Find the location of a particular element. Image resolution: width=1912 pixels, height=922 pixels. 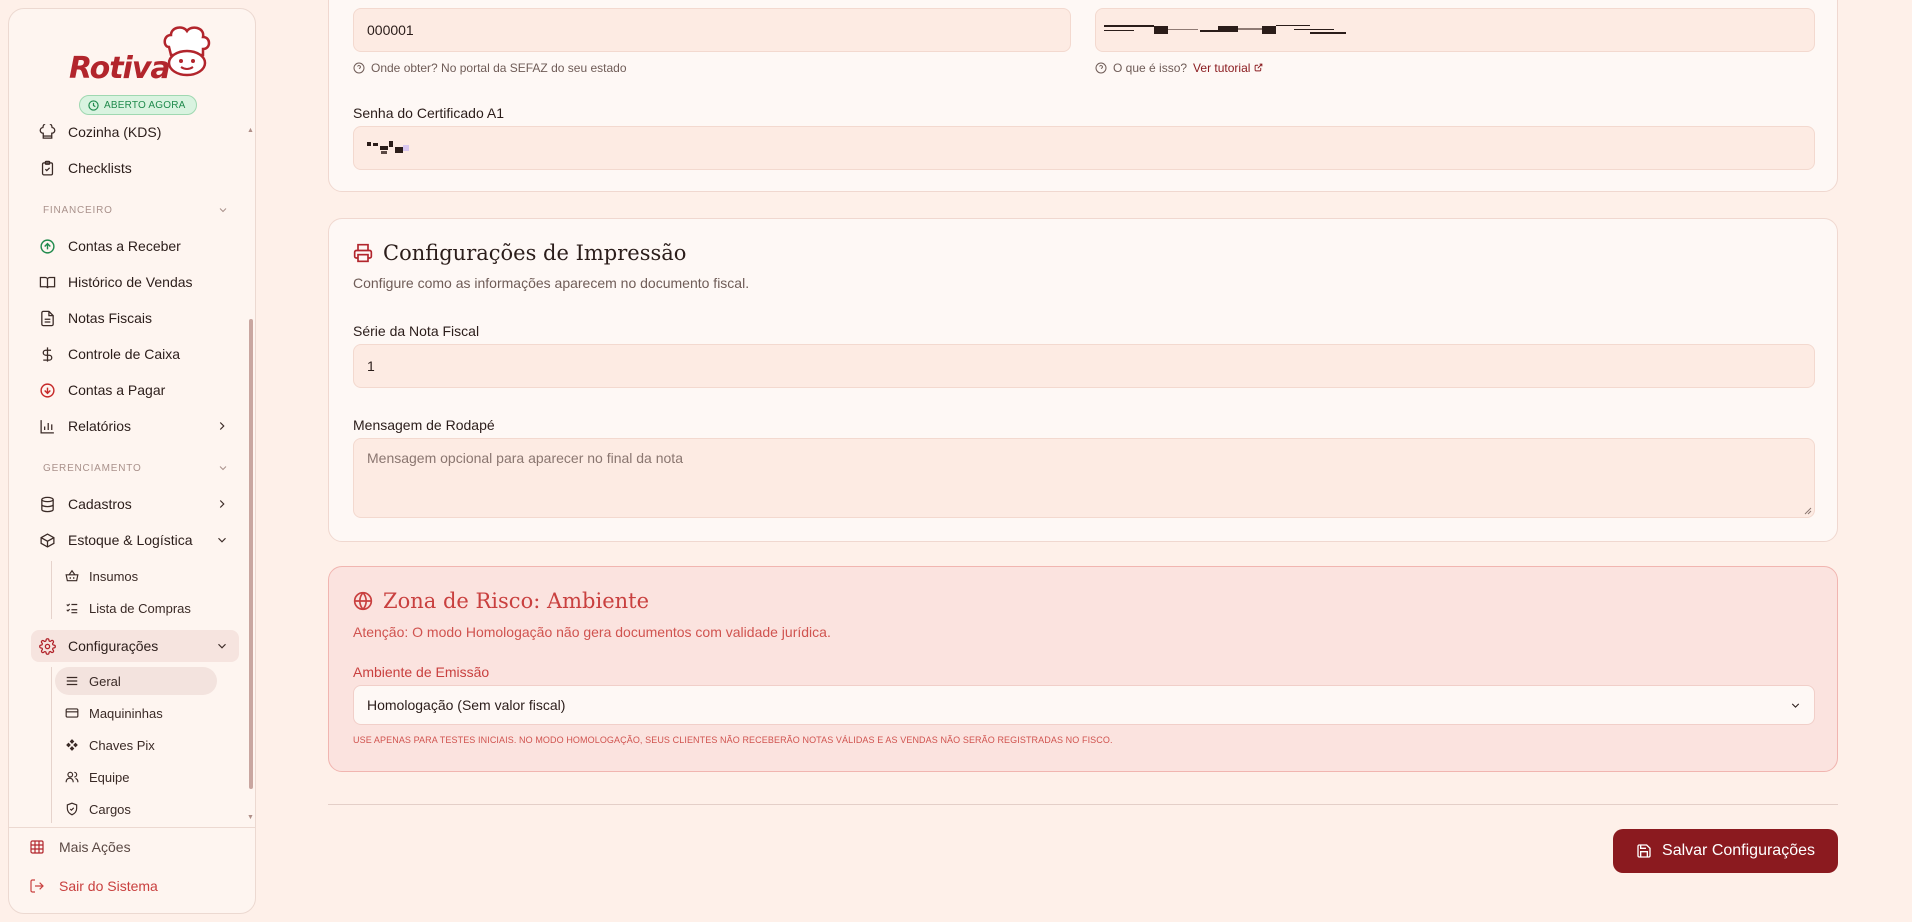

sidebar-item-checklists: Checklists is located at coordinates (135, 168).